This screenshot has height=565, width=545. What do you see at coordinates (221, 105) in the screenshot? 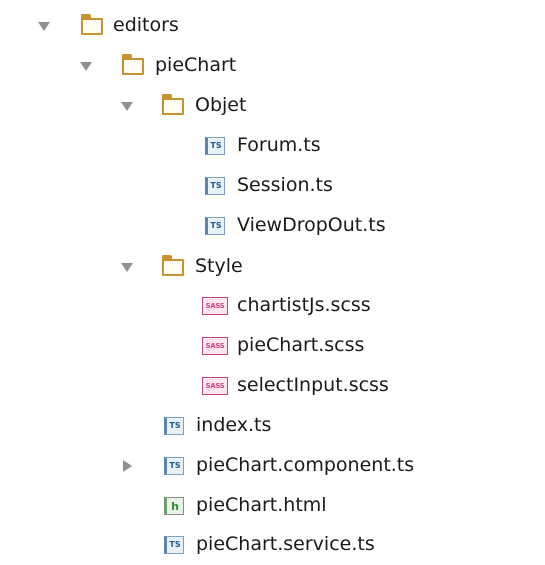
I see `tree-node-label: Objet` at bounding box center [221, 105].